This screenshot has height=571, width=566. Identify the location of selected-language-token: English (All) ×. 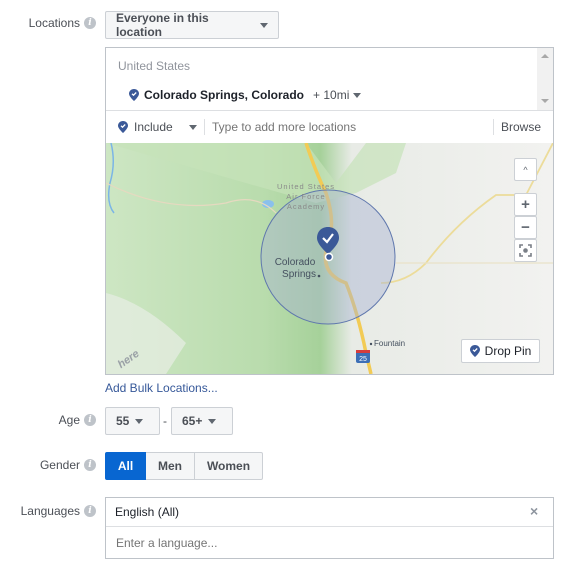
(329, 512).